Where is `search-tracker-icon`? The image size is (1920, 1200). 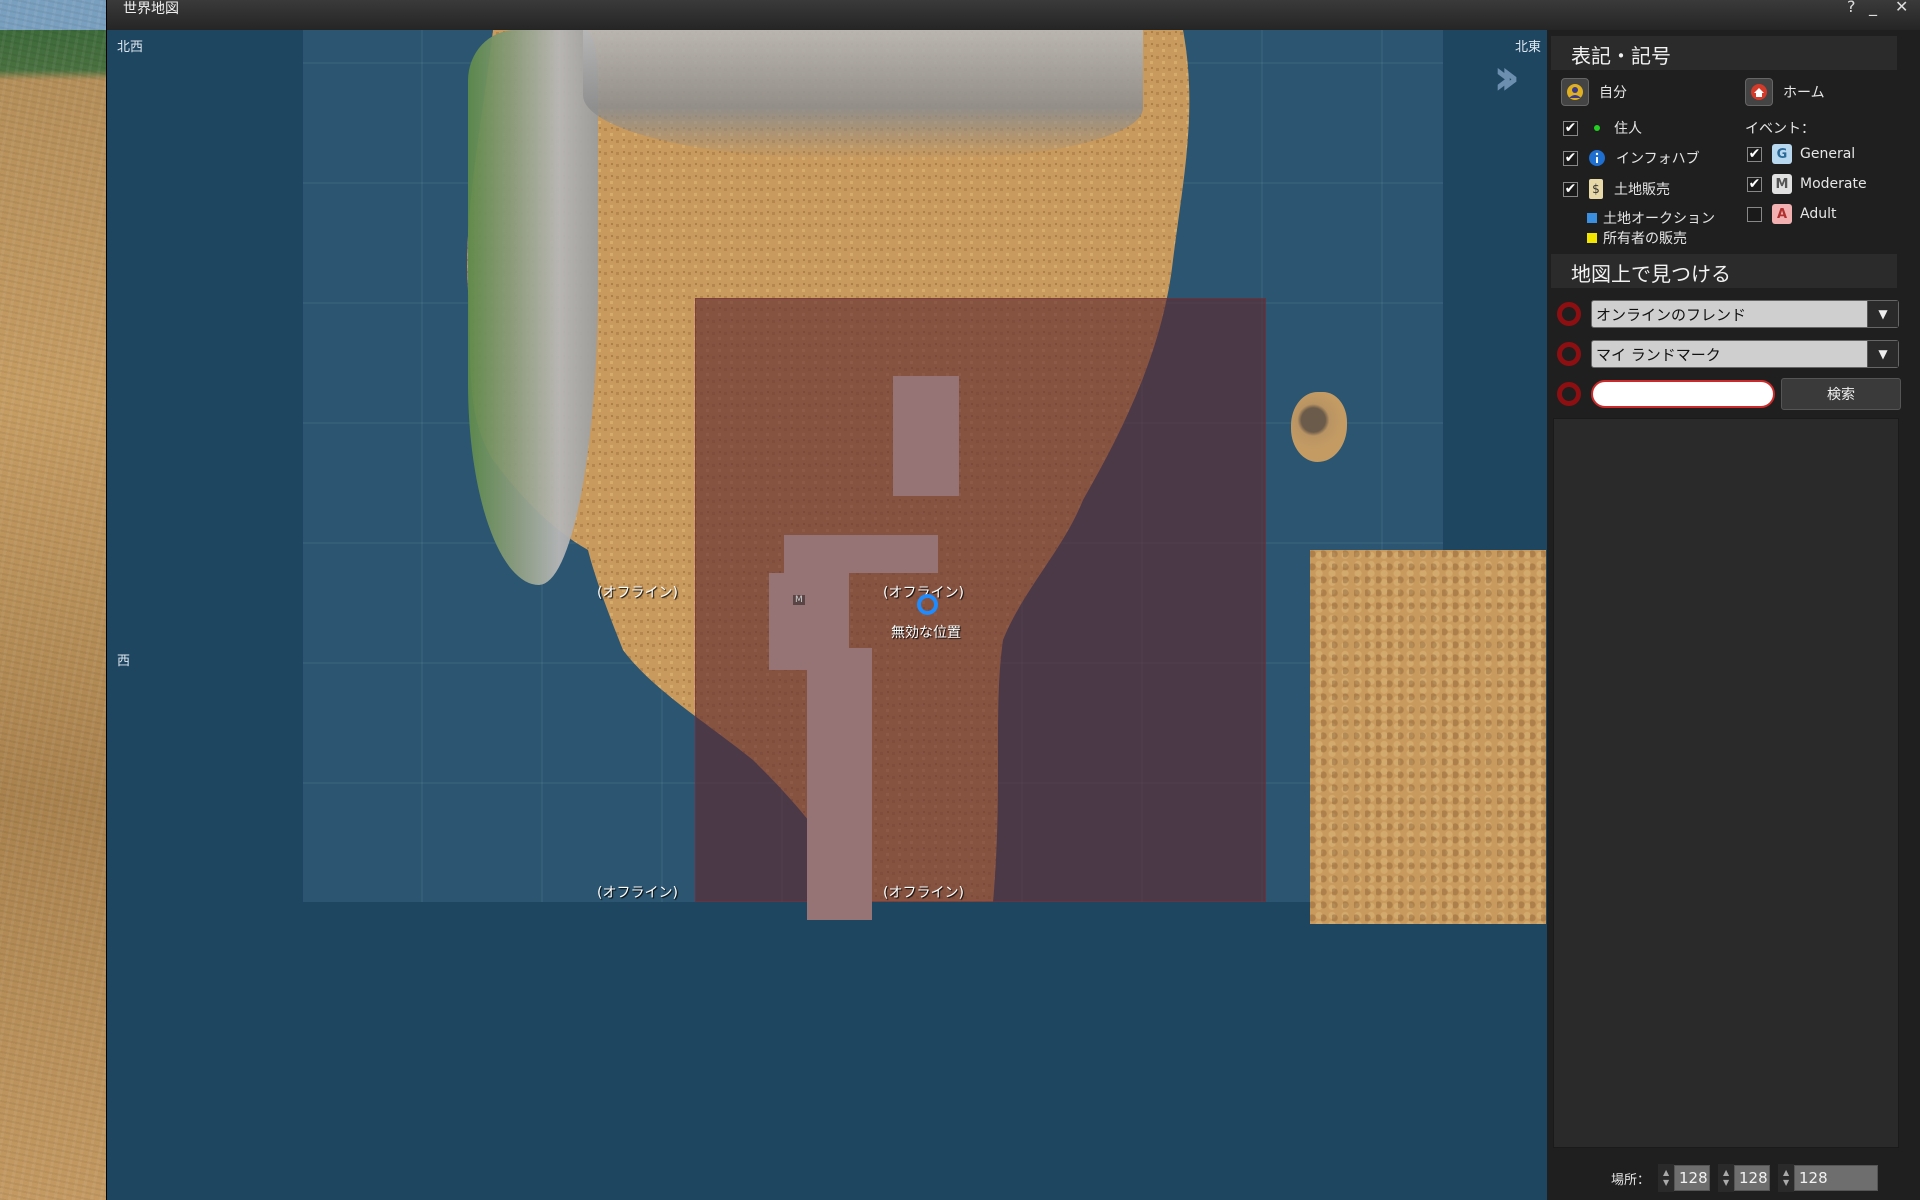
search-tracker-icon is located at coordinates (1569, 394).